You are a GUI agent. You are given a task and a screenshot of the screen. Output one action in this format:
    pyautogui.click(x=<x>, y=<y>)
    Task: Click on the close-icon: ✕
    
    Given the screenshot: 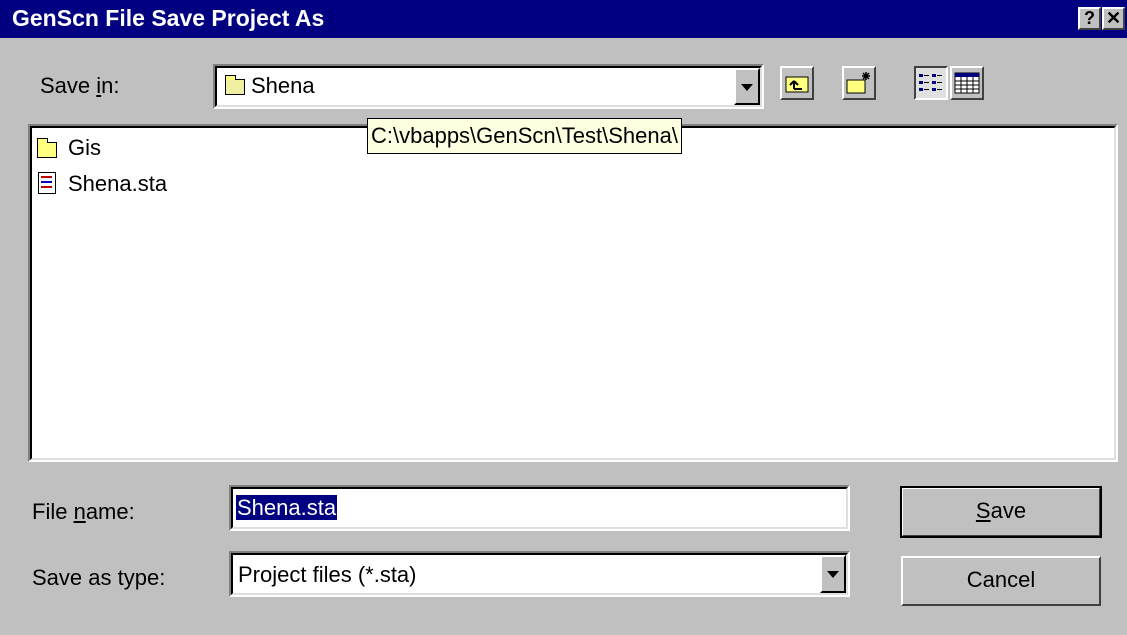 What is the action you would take?
    pyautogui.click(x=1113, y=18)
    